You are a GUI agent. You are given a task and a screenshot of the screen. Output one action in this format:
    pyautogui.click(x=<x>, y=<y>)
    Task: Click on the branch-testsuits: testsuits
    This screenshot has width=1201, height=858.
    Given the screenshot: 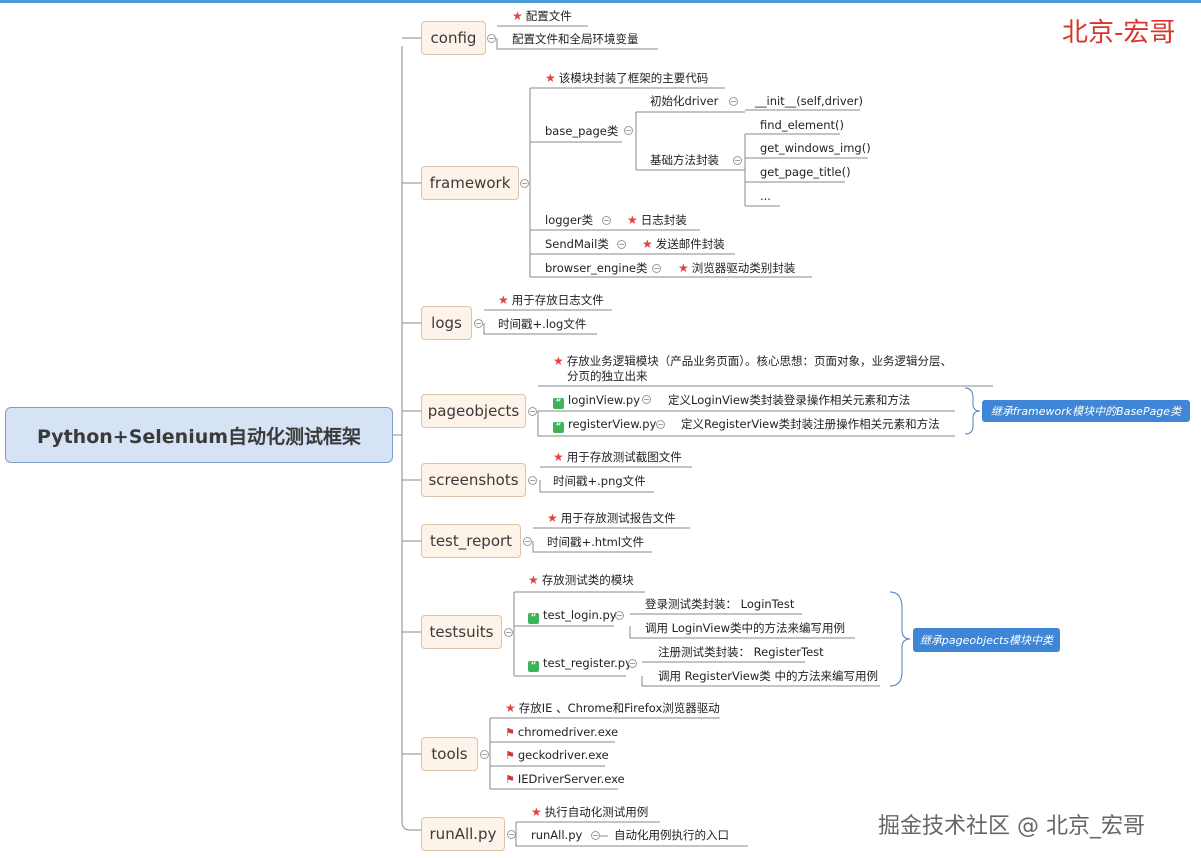 What is the action you would take?
    pyautogui.click(x=461, y=632)
    